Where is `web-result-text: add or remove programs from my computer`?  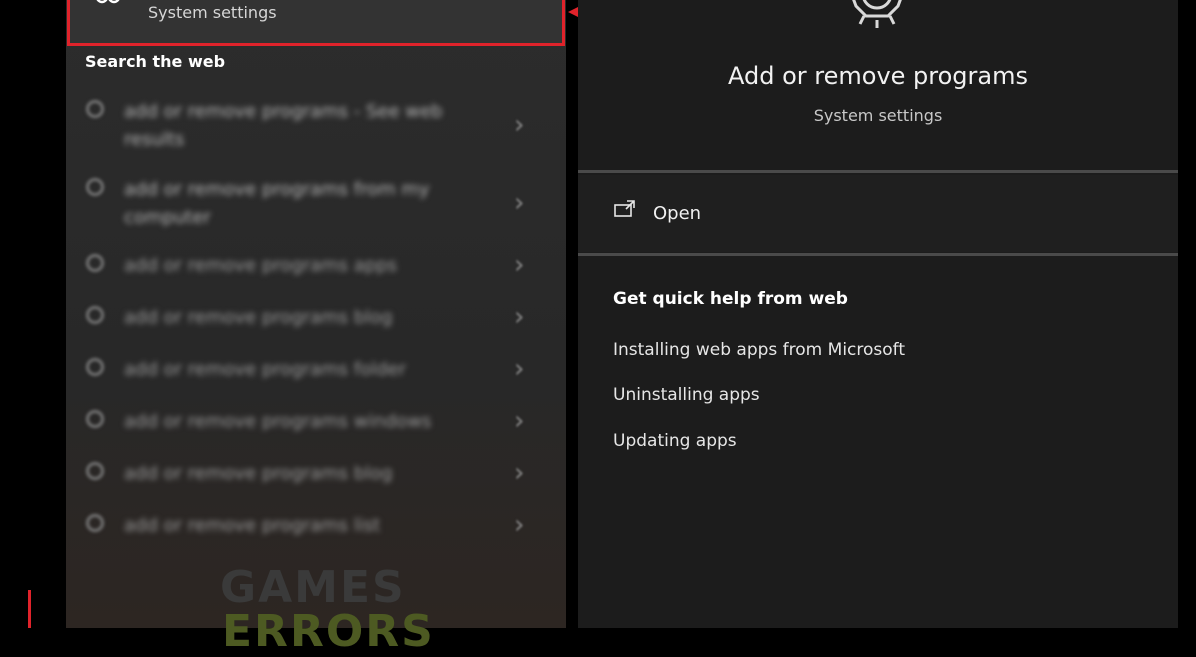 web-result-text: add or remove programs from my computer is located at coordinates (277, 203).